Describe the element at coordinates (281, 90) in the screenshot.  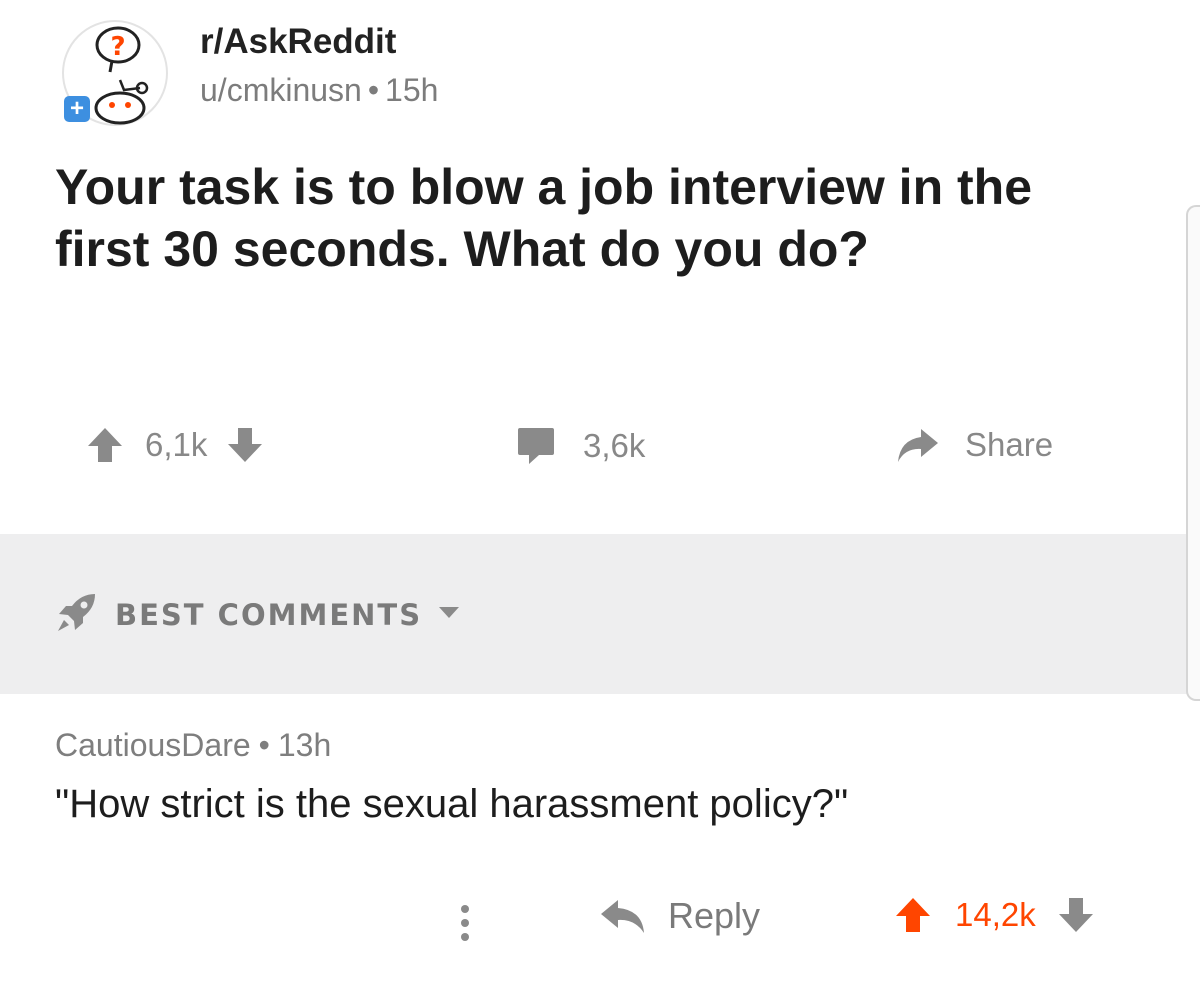
I see `post-author: u/cmkinusn` at that location.